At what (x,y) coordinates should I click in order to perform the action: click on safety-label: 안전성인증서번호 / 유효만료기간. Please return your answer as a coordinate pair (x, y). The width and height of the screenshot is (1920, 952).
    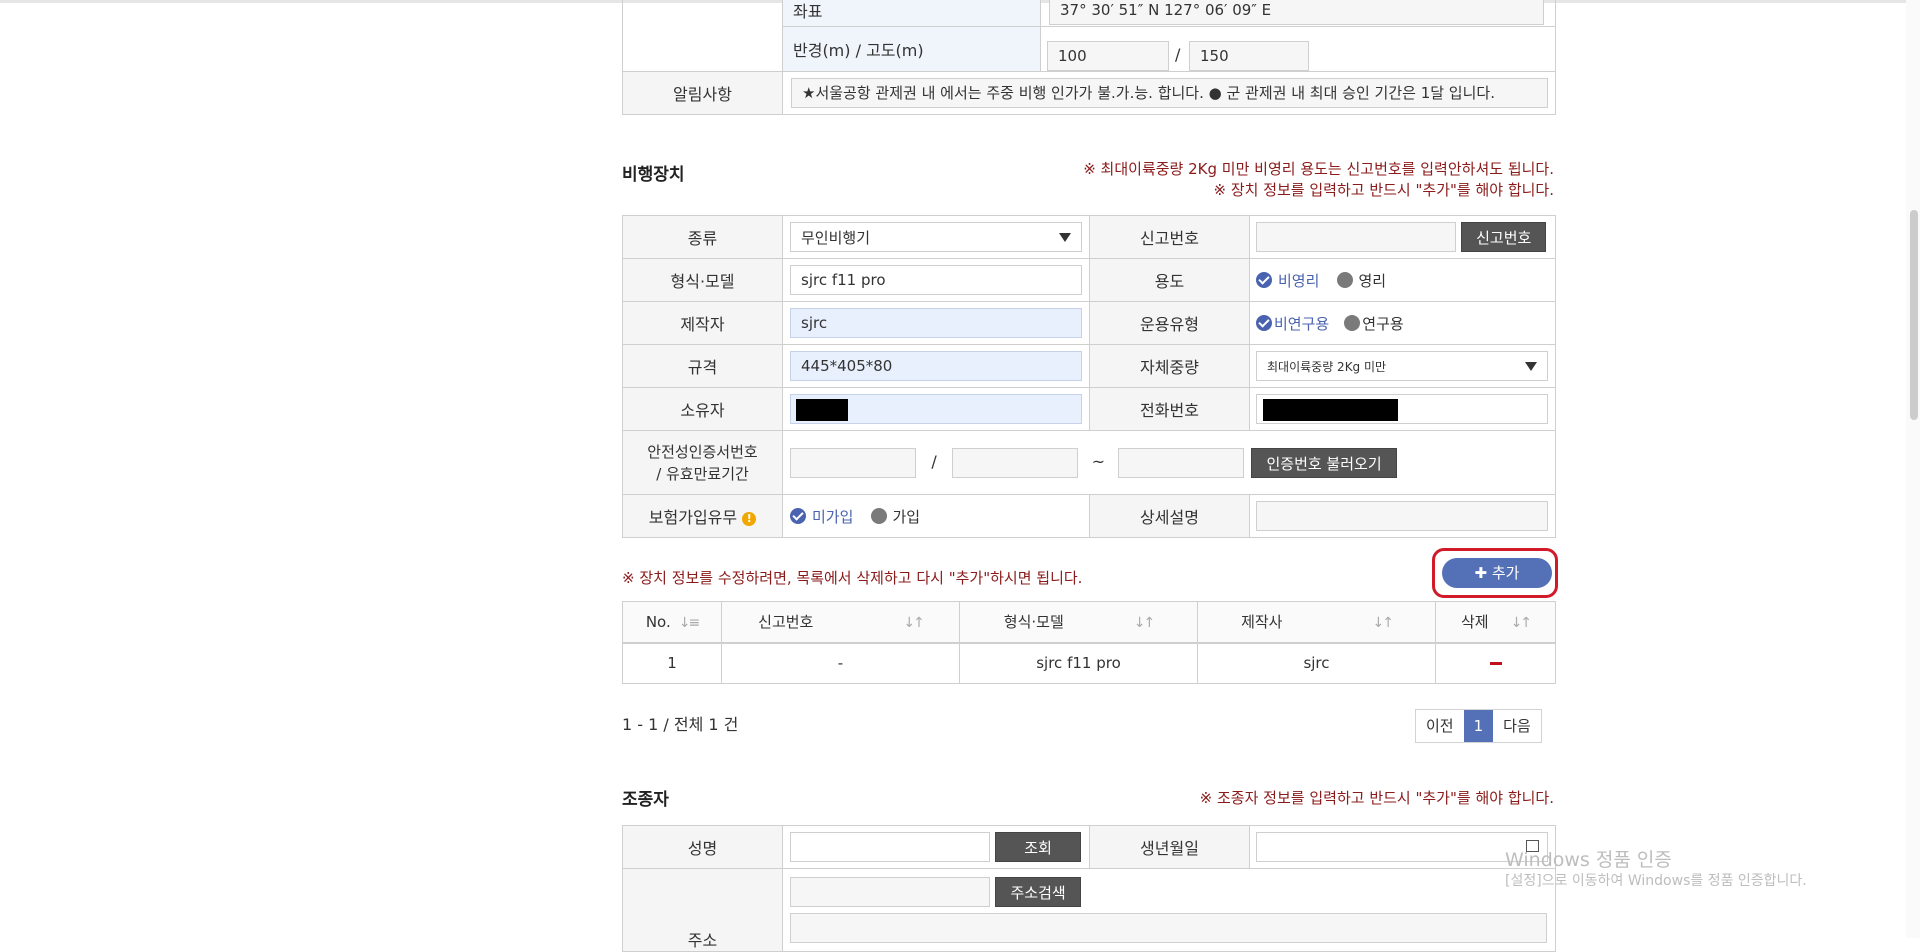
    Looking at the image, I should click on (702, 462).